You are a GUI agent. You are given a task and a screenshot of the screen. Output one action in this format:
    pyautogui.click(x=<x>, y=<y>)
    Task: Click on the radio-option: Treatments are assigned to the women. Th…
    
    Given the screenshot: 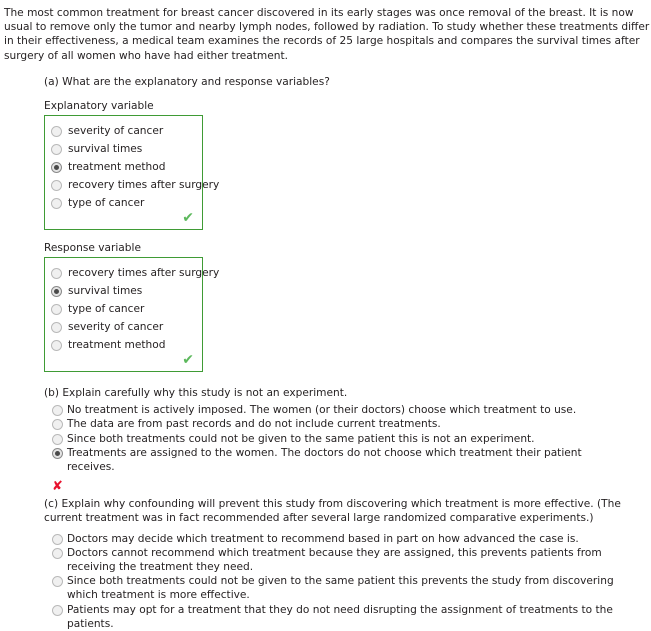 What is the action you would take?
    pyautogui.click(x=350, y=460)
    